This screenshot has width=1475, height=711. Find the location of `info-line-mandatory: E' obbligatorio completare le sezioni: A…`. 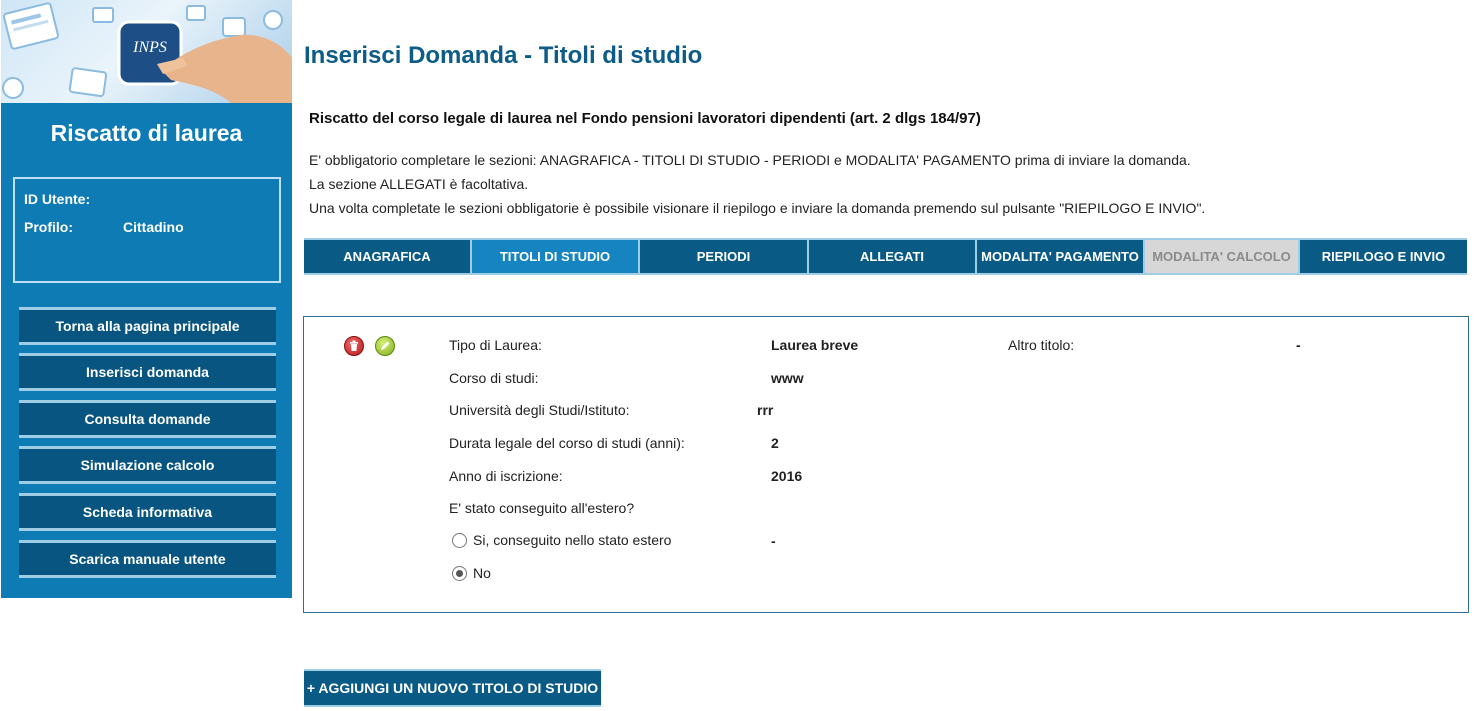

info-line-mandatory: E' obbligatorio completare le sezioni: A… is located at coordinates (750, 160).